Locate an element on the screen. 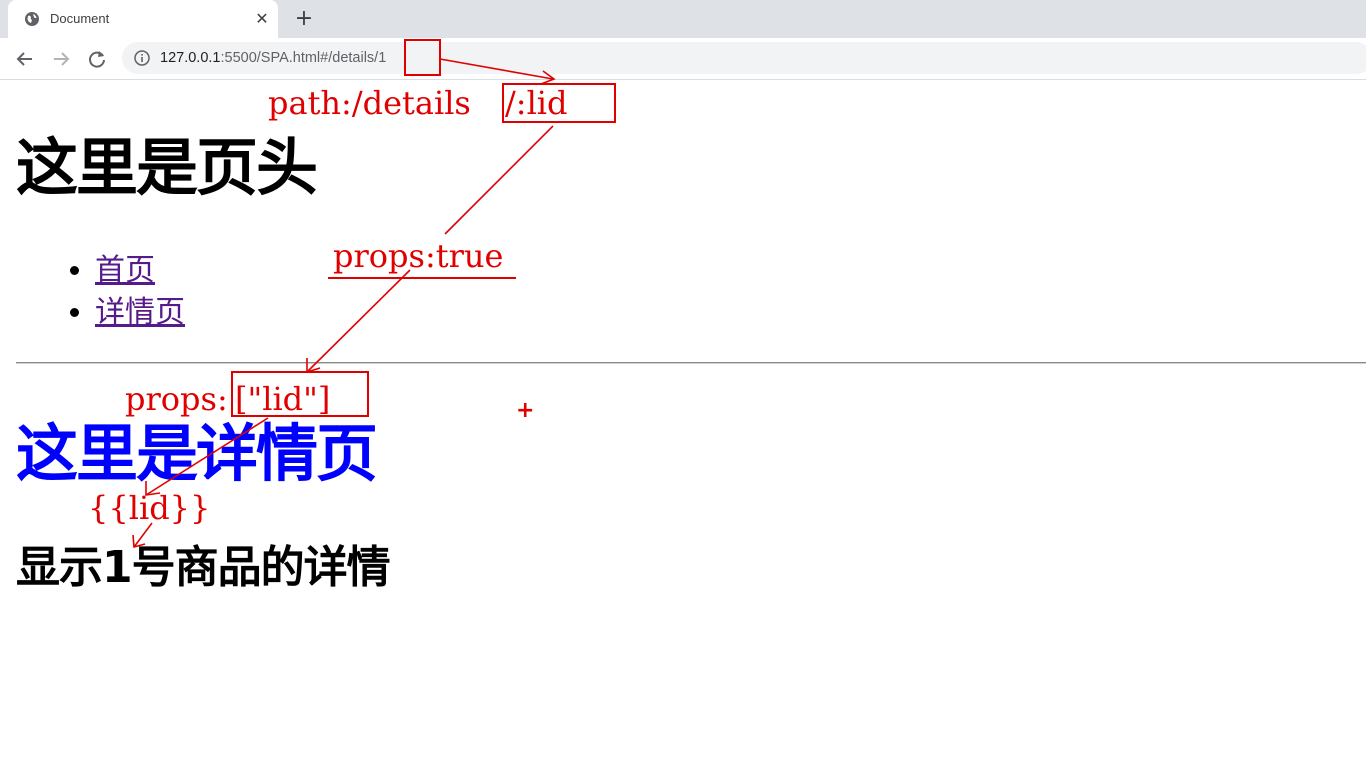 The height and width of the screenshot is (768, 1366). browser-tab: Document ✕ is located at coordinates (143, 19).